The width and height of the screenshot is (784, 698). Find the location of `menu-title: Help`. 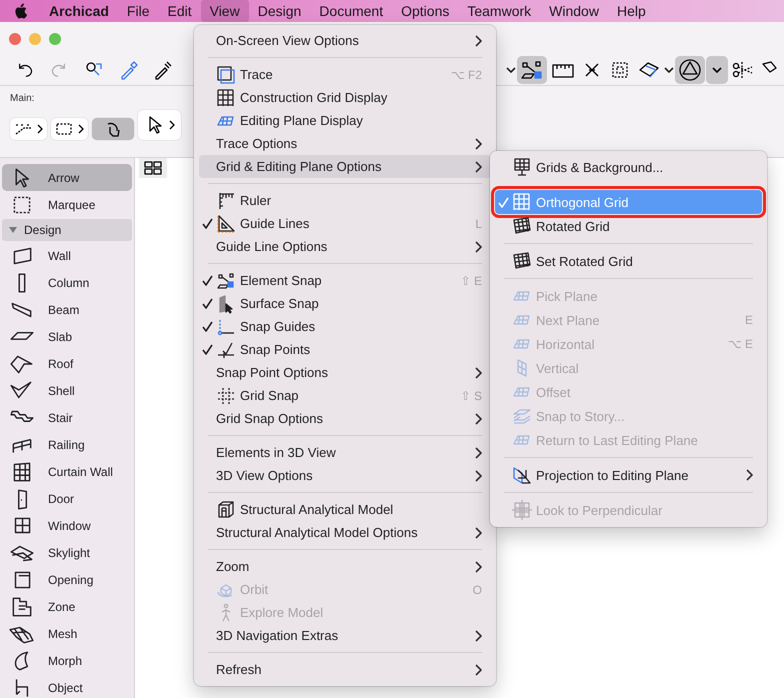

menu-title: Help is located at coordinates (631, 11).